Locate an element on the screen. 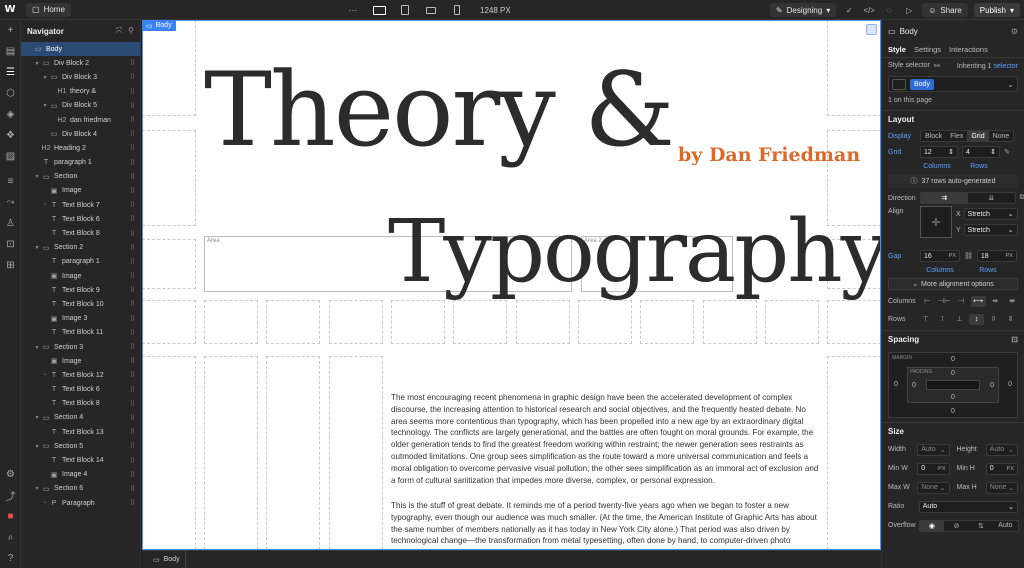 The width and height of the screenshot is (1024, 568). expand-chevron-icon: › is located at coordinates (45, 205).